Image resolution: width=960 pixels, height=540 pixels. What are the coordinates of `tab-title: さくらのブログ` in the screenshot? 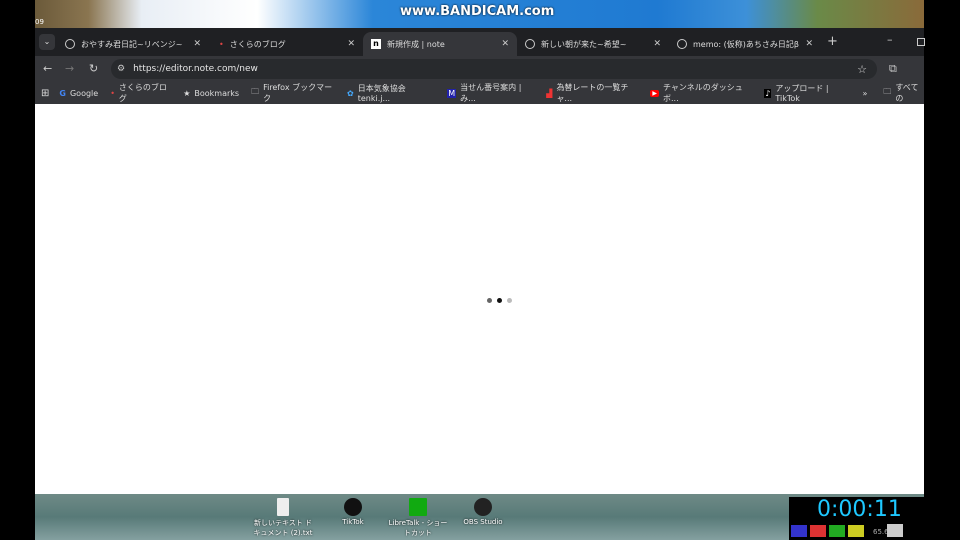 It's located at (257, 44).